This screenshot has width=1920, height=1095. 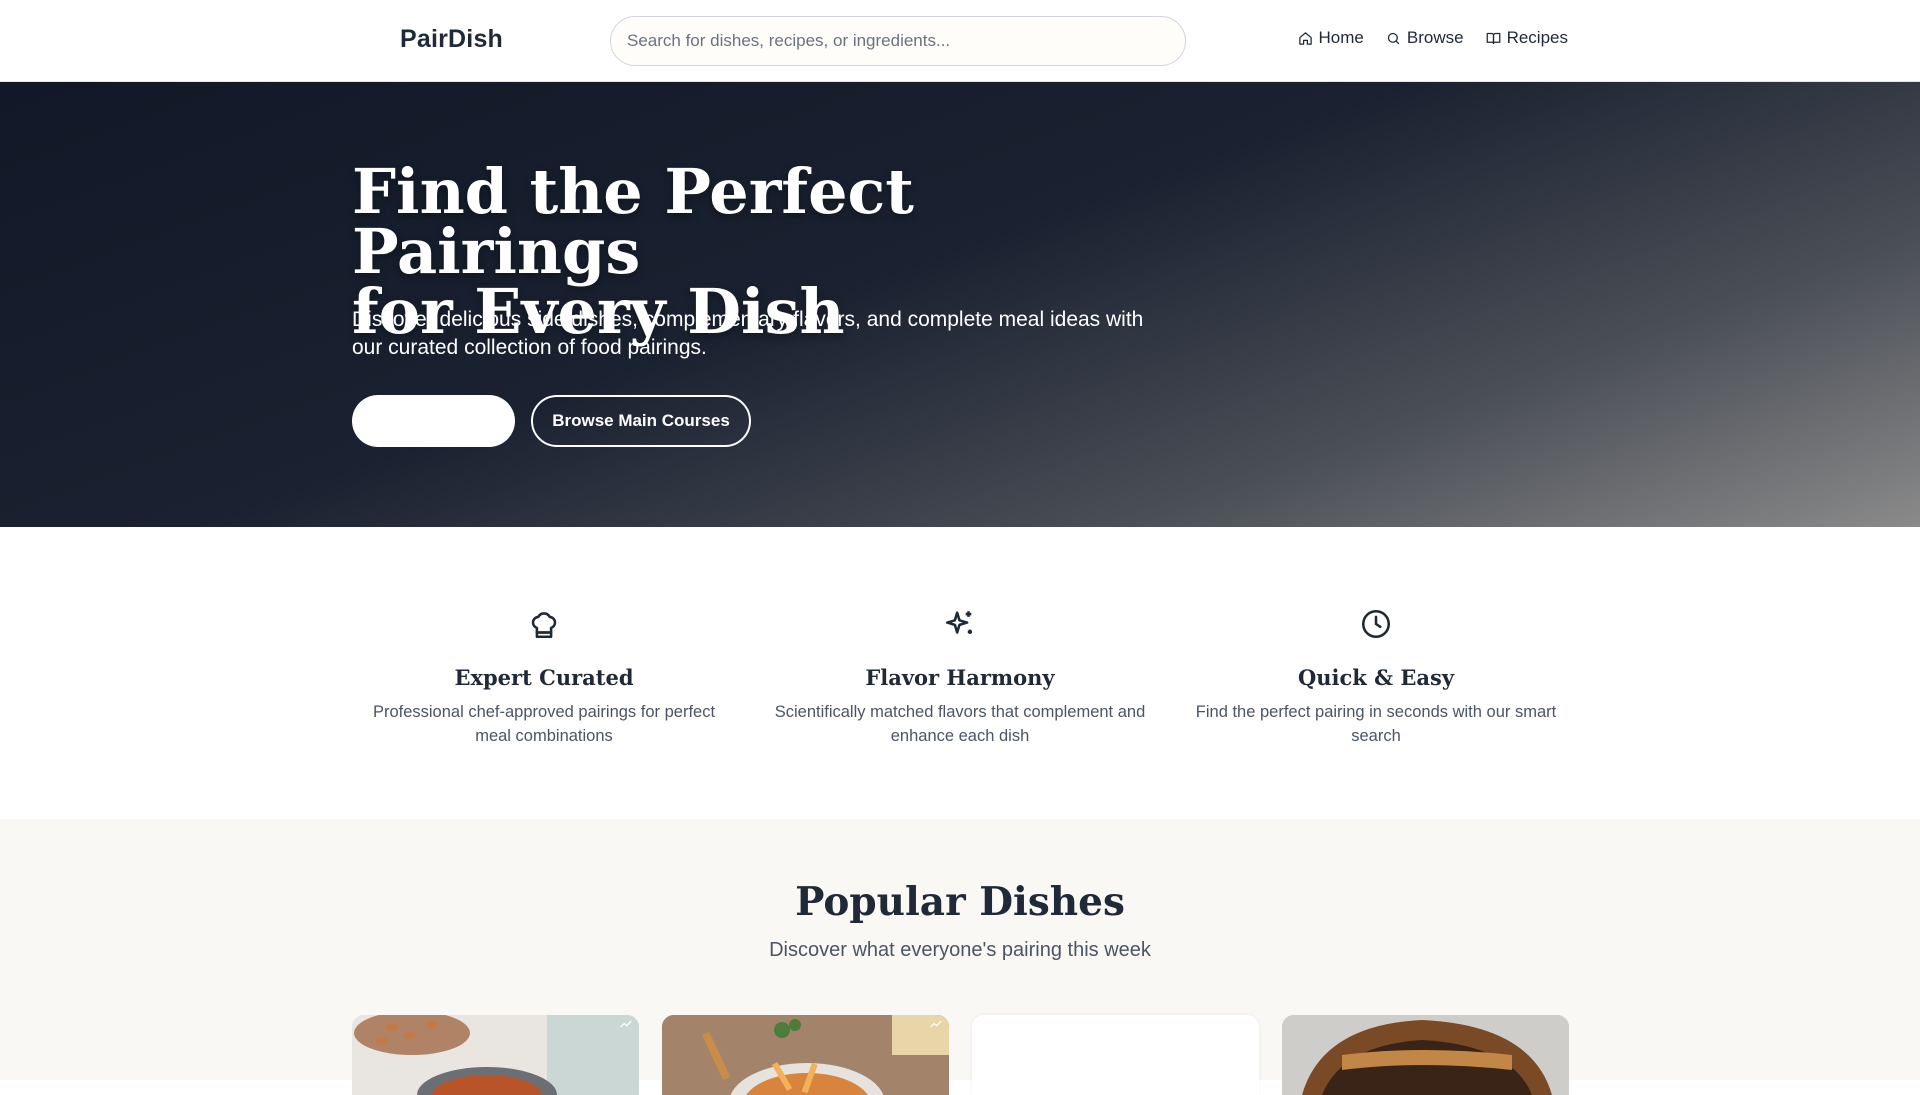 What do you see at coordinates (959, 622) in the screenshot?
I see `sparkles-icon` at bounding box center [959, 622].